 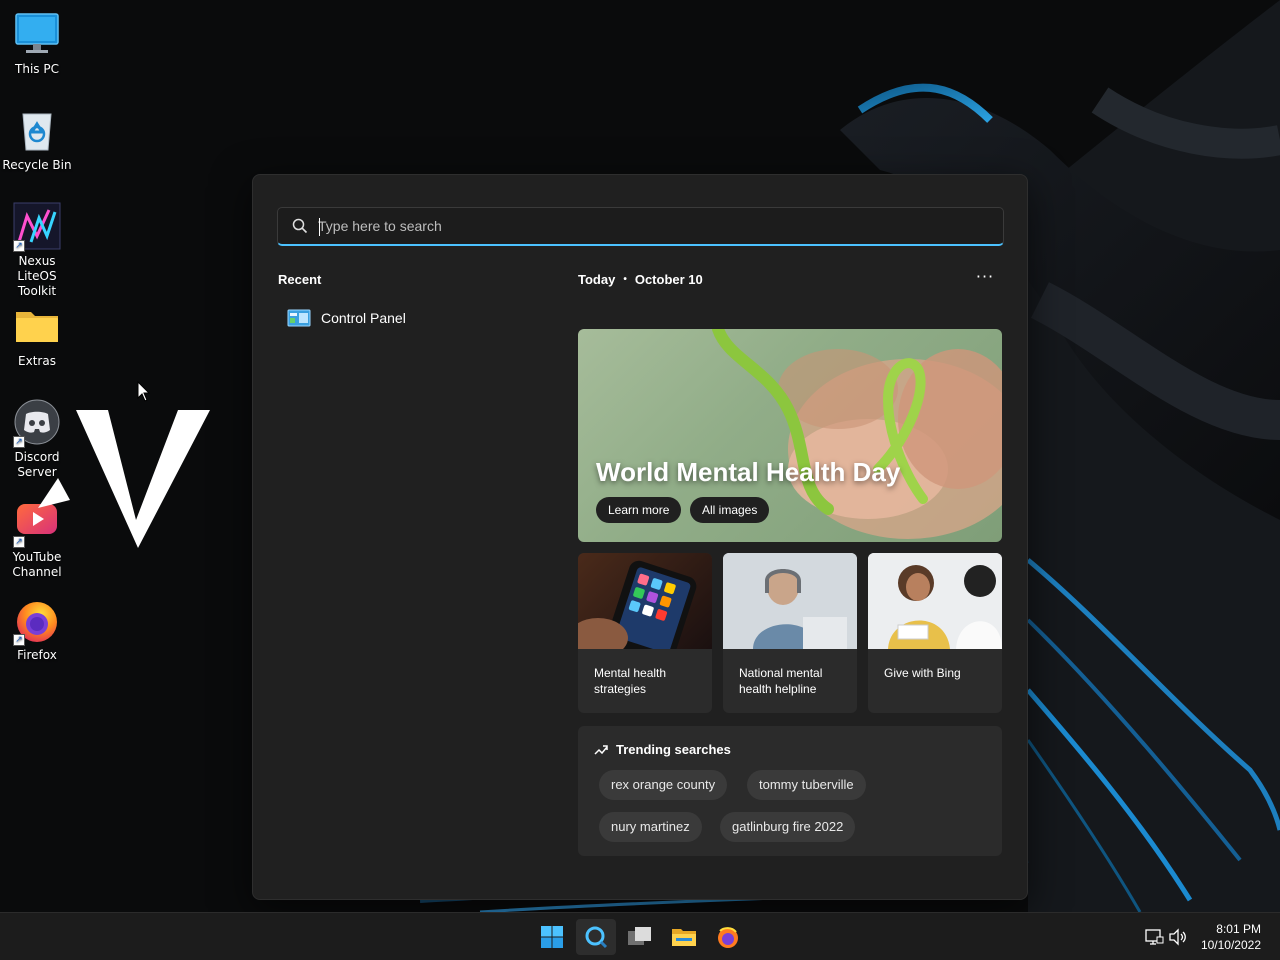 I want to click on monitor-icon, so click(x=37, y=34).